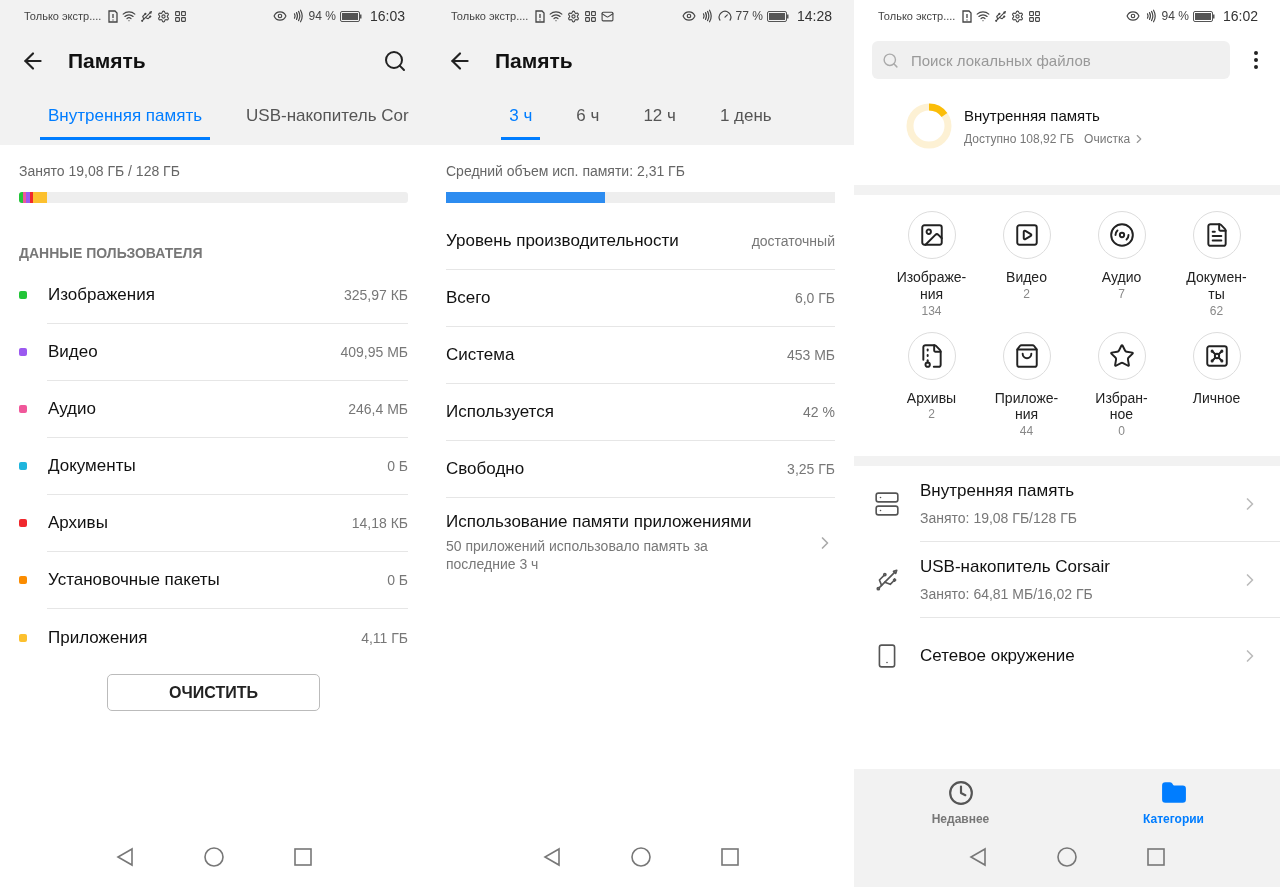 This screenshot has height=887, width=1280. What do you see at coordinates (100, 171) in the screenshot?
I see `used-storage-text: Занято 19,08 ГБ / 128 ГБ` at bounding box center [100, 171].